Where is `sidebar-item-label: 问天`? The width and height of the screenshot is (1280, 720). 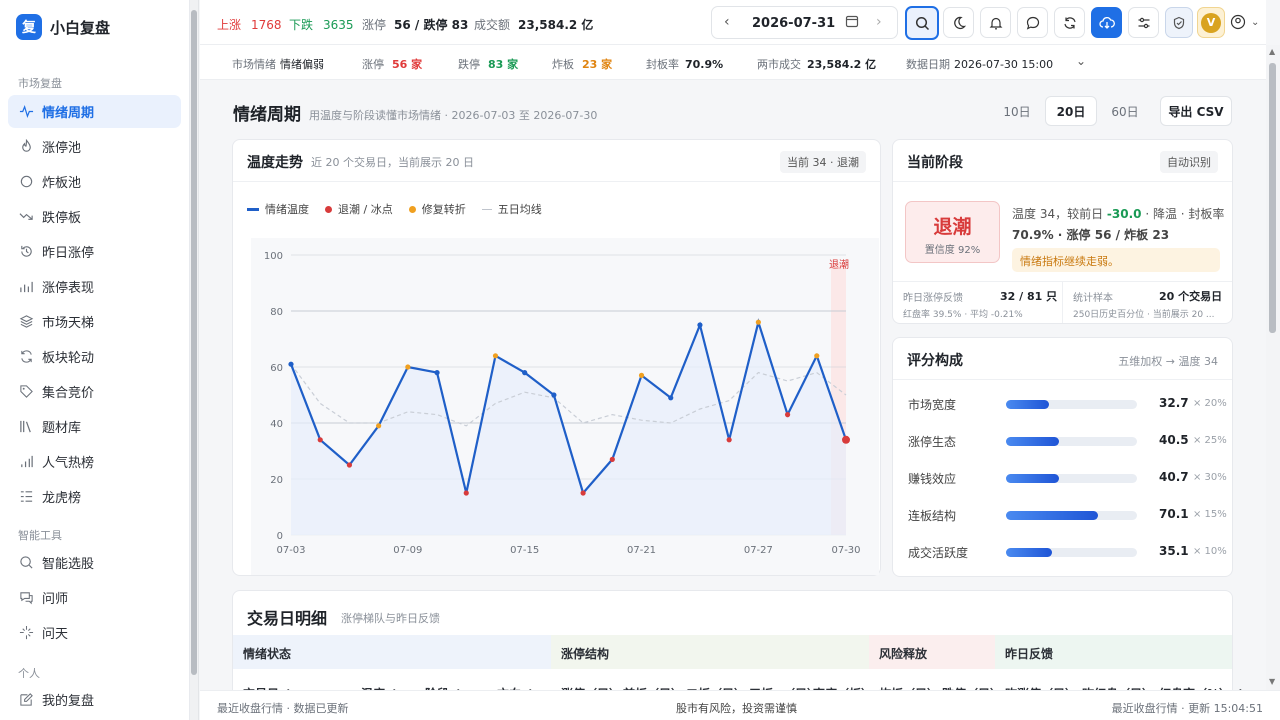 sidebar-item-label: 问天 is located at coordinates (55, 634).